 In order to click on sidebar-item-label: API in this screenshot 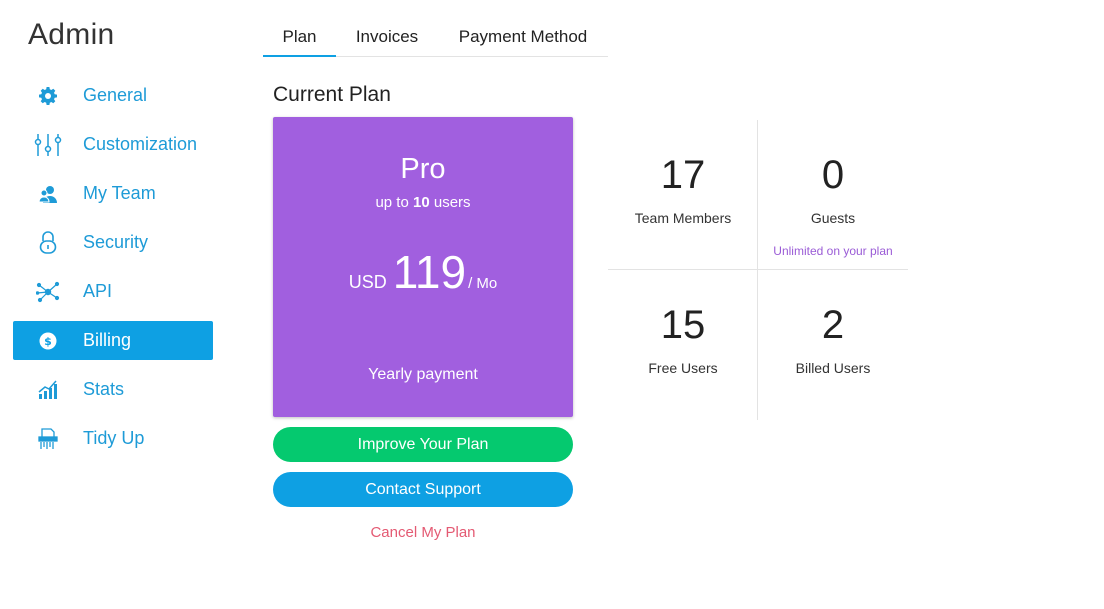, I will do `click(98, 291)`.